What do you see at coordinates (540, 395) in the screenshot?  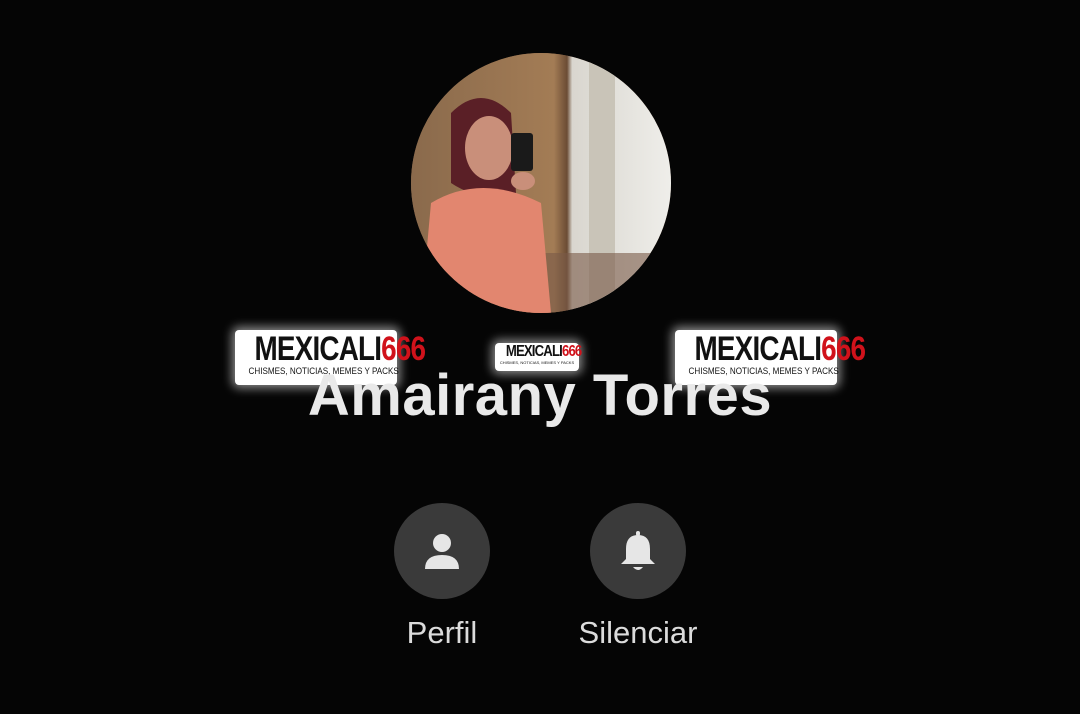 I see `contact-name: Amairany Torres` at bounding box center [540, 395].